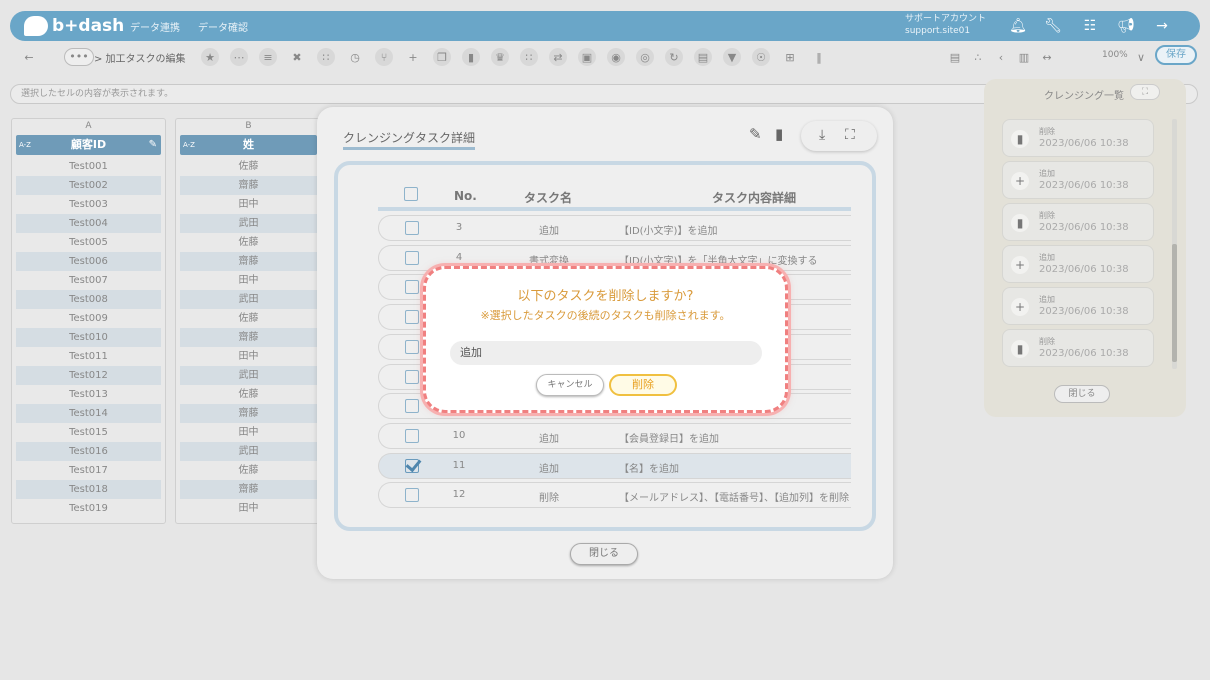 The image size is (1210, 680). Describe the element at coordinates (88, 299) in the screenshot. I see `table-cell: Test008` at that location.